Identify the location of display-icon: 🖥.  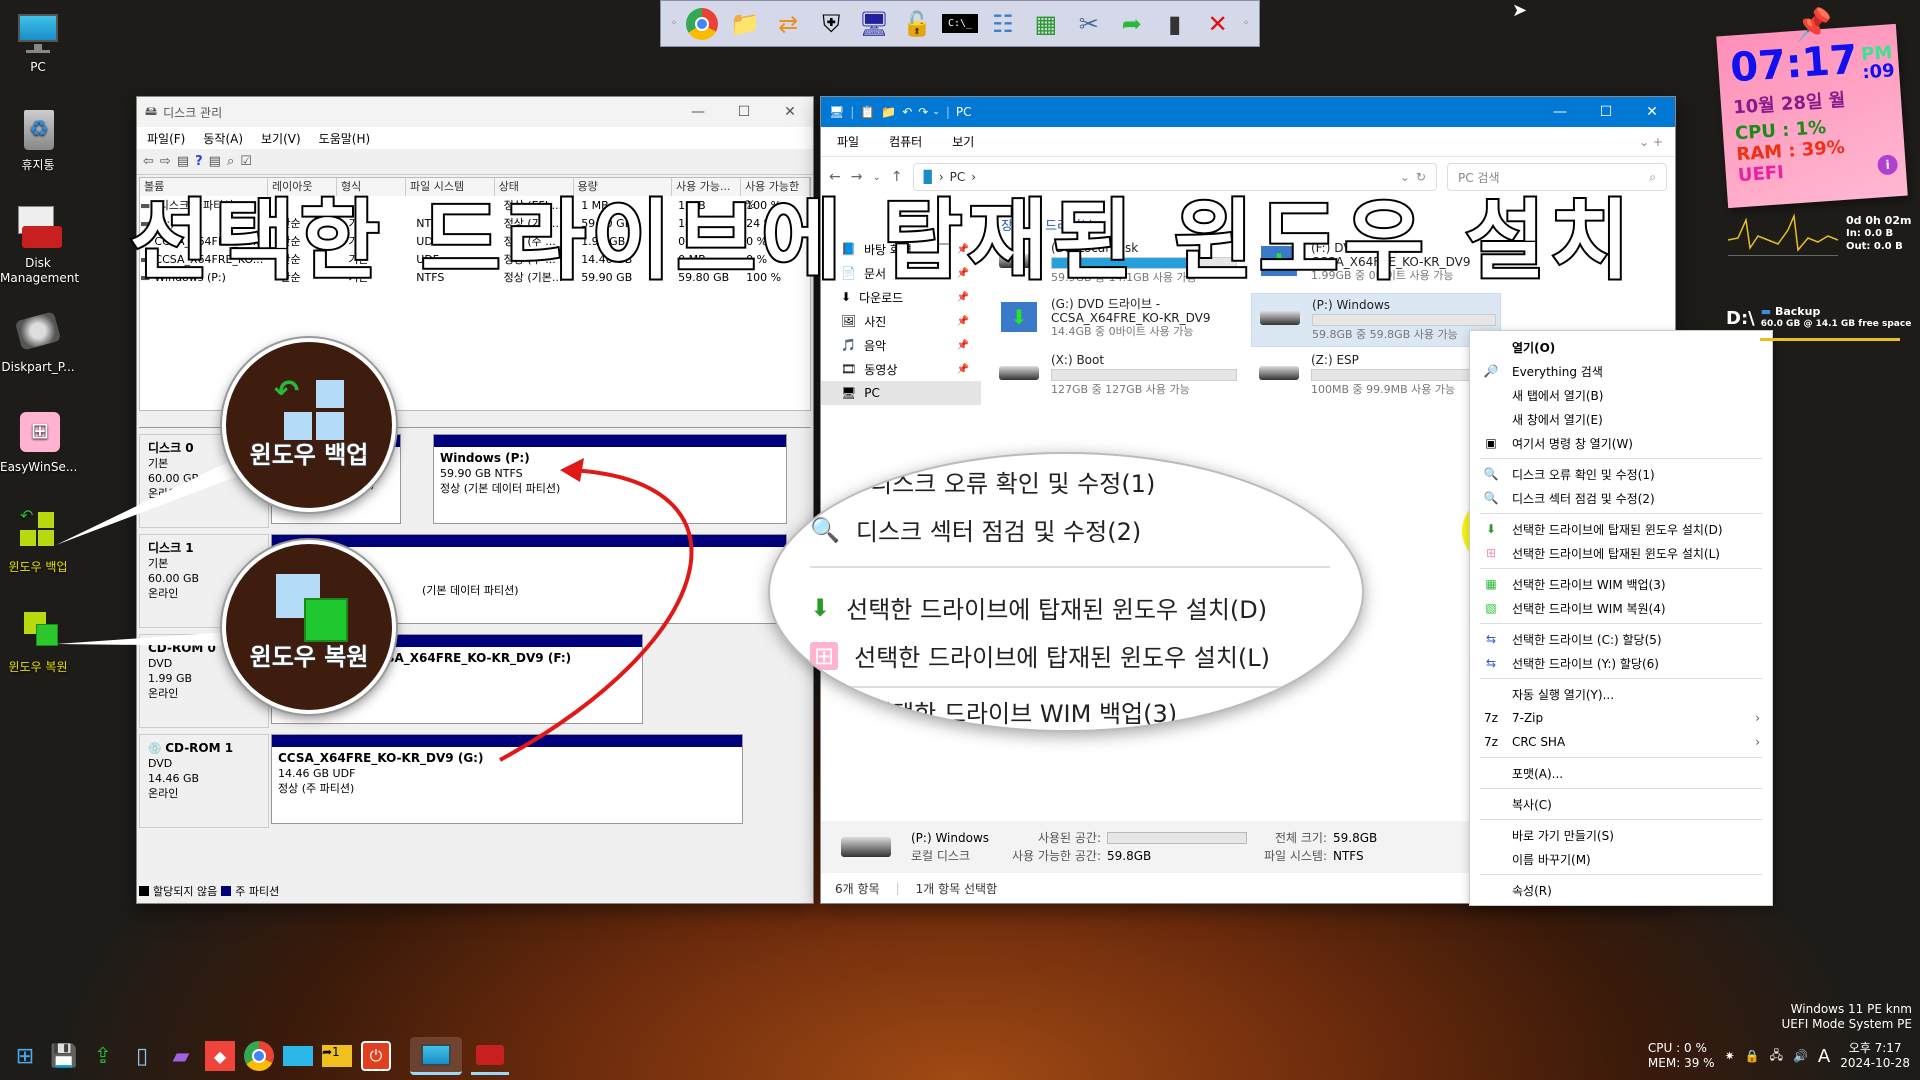
(874, 24).